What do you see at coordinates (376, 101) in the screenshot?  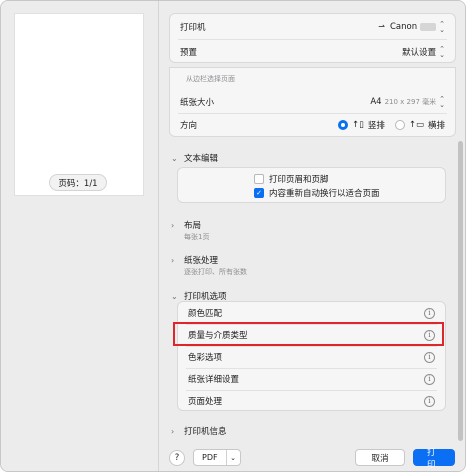 I see `paper-size-value: A4` at bounding box center [376, 101].